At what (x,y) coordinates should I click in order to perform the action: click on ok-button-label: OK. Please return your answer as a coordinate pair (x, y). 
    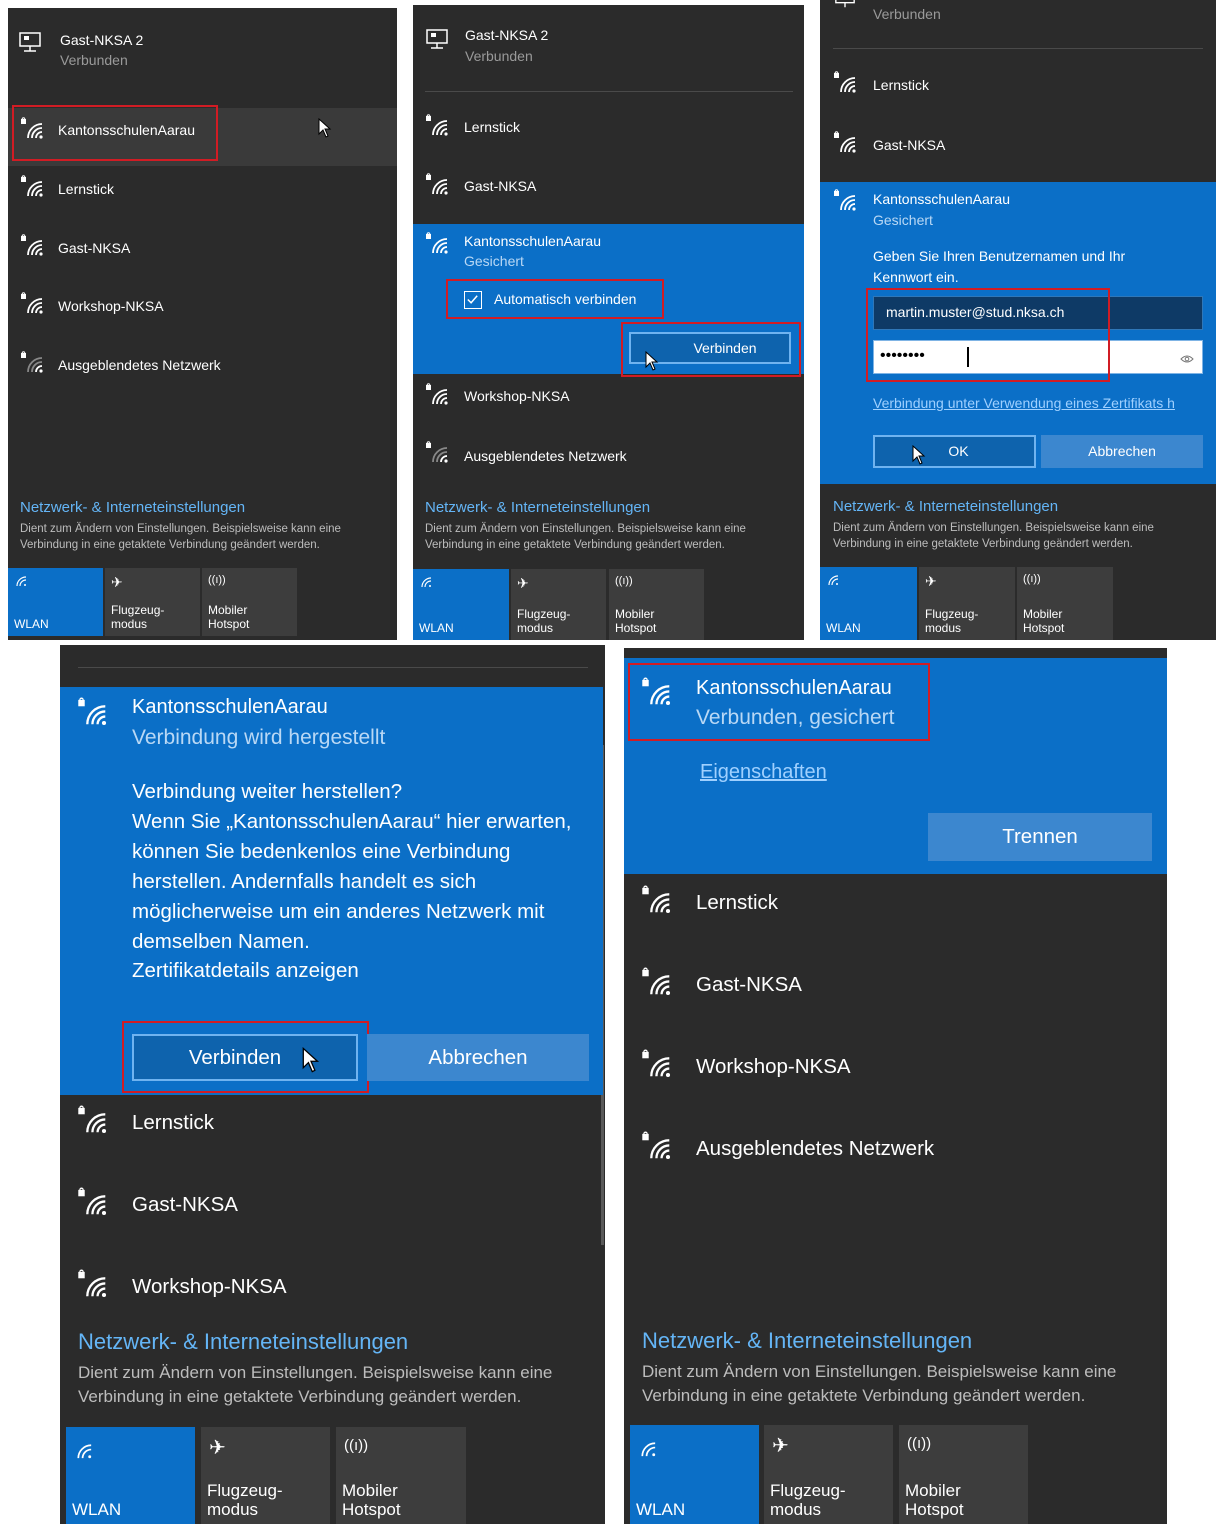
    Looking at the image, I should click on (958, 451).